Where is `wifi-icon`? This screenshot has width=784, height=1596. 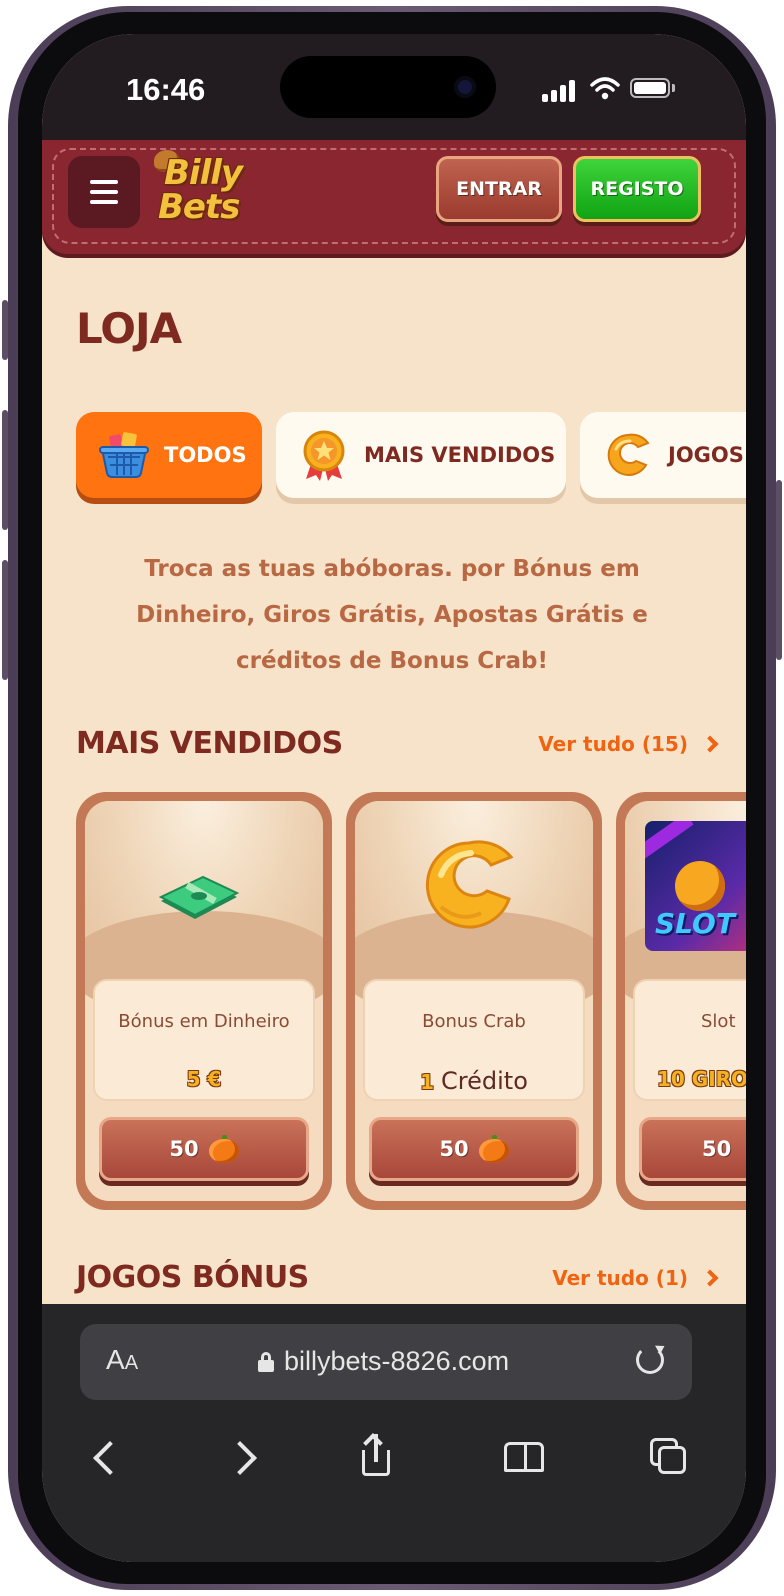
wifi-icon is located at coordinates (605, 88).